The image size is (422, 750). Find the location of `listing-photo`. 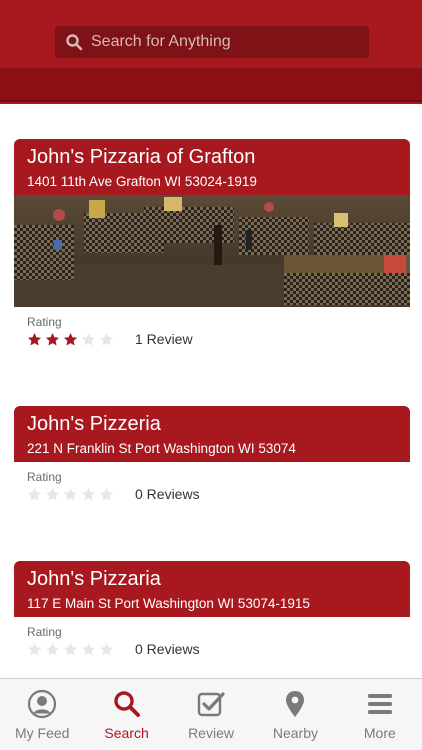

listing-photo is located at coordinates (212, 251).